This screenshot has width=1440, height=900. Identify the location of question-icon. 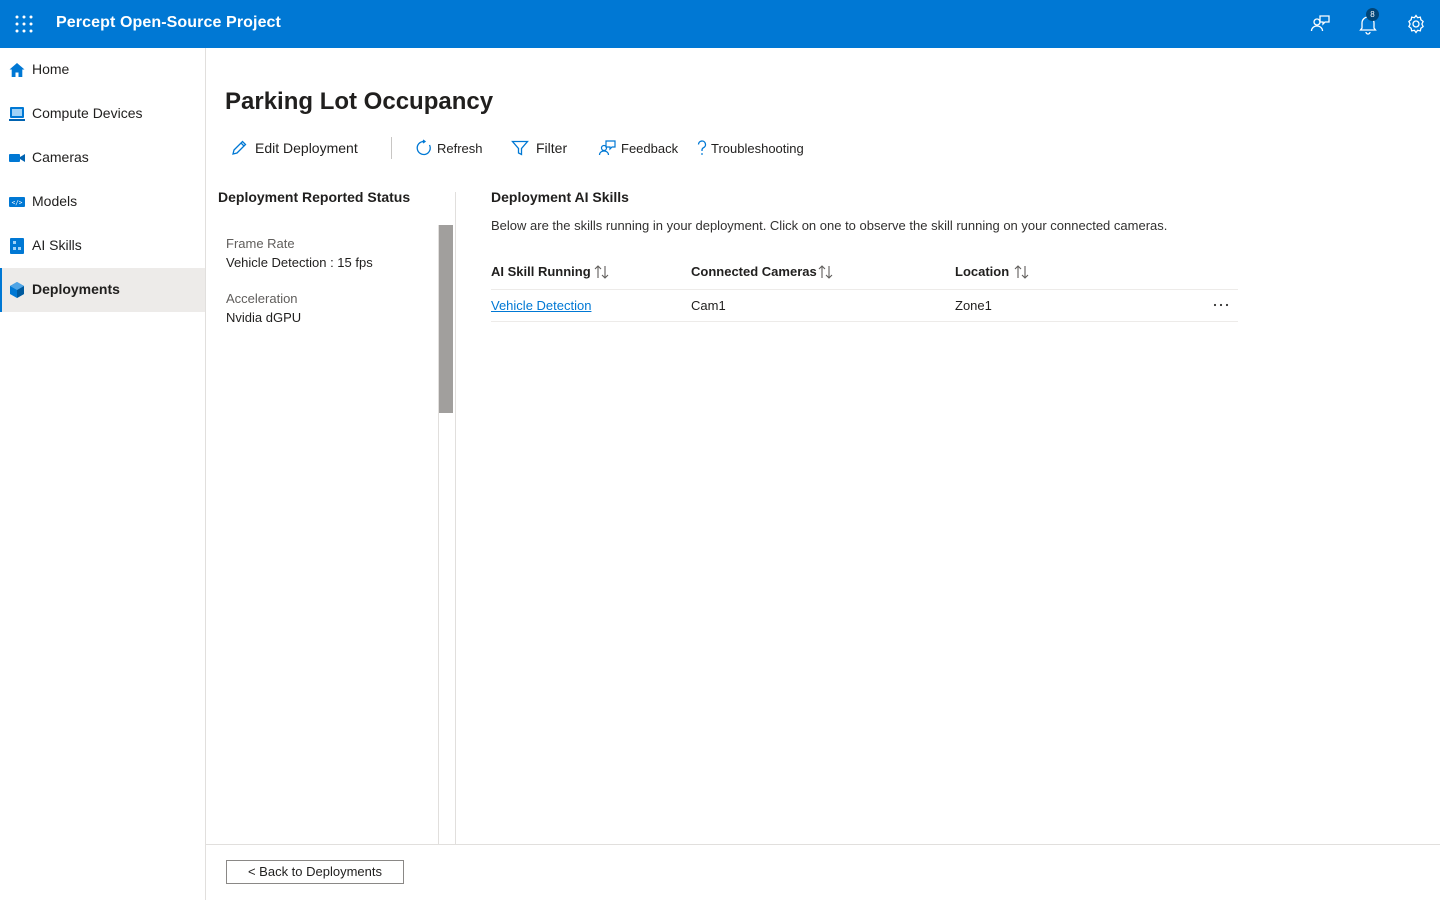
(702, 147).